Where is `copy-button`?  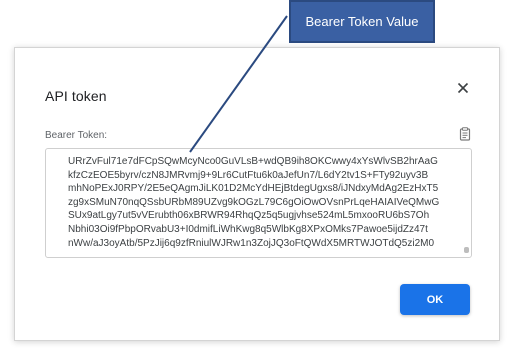
copy-button is located at coordinates (465, 134).